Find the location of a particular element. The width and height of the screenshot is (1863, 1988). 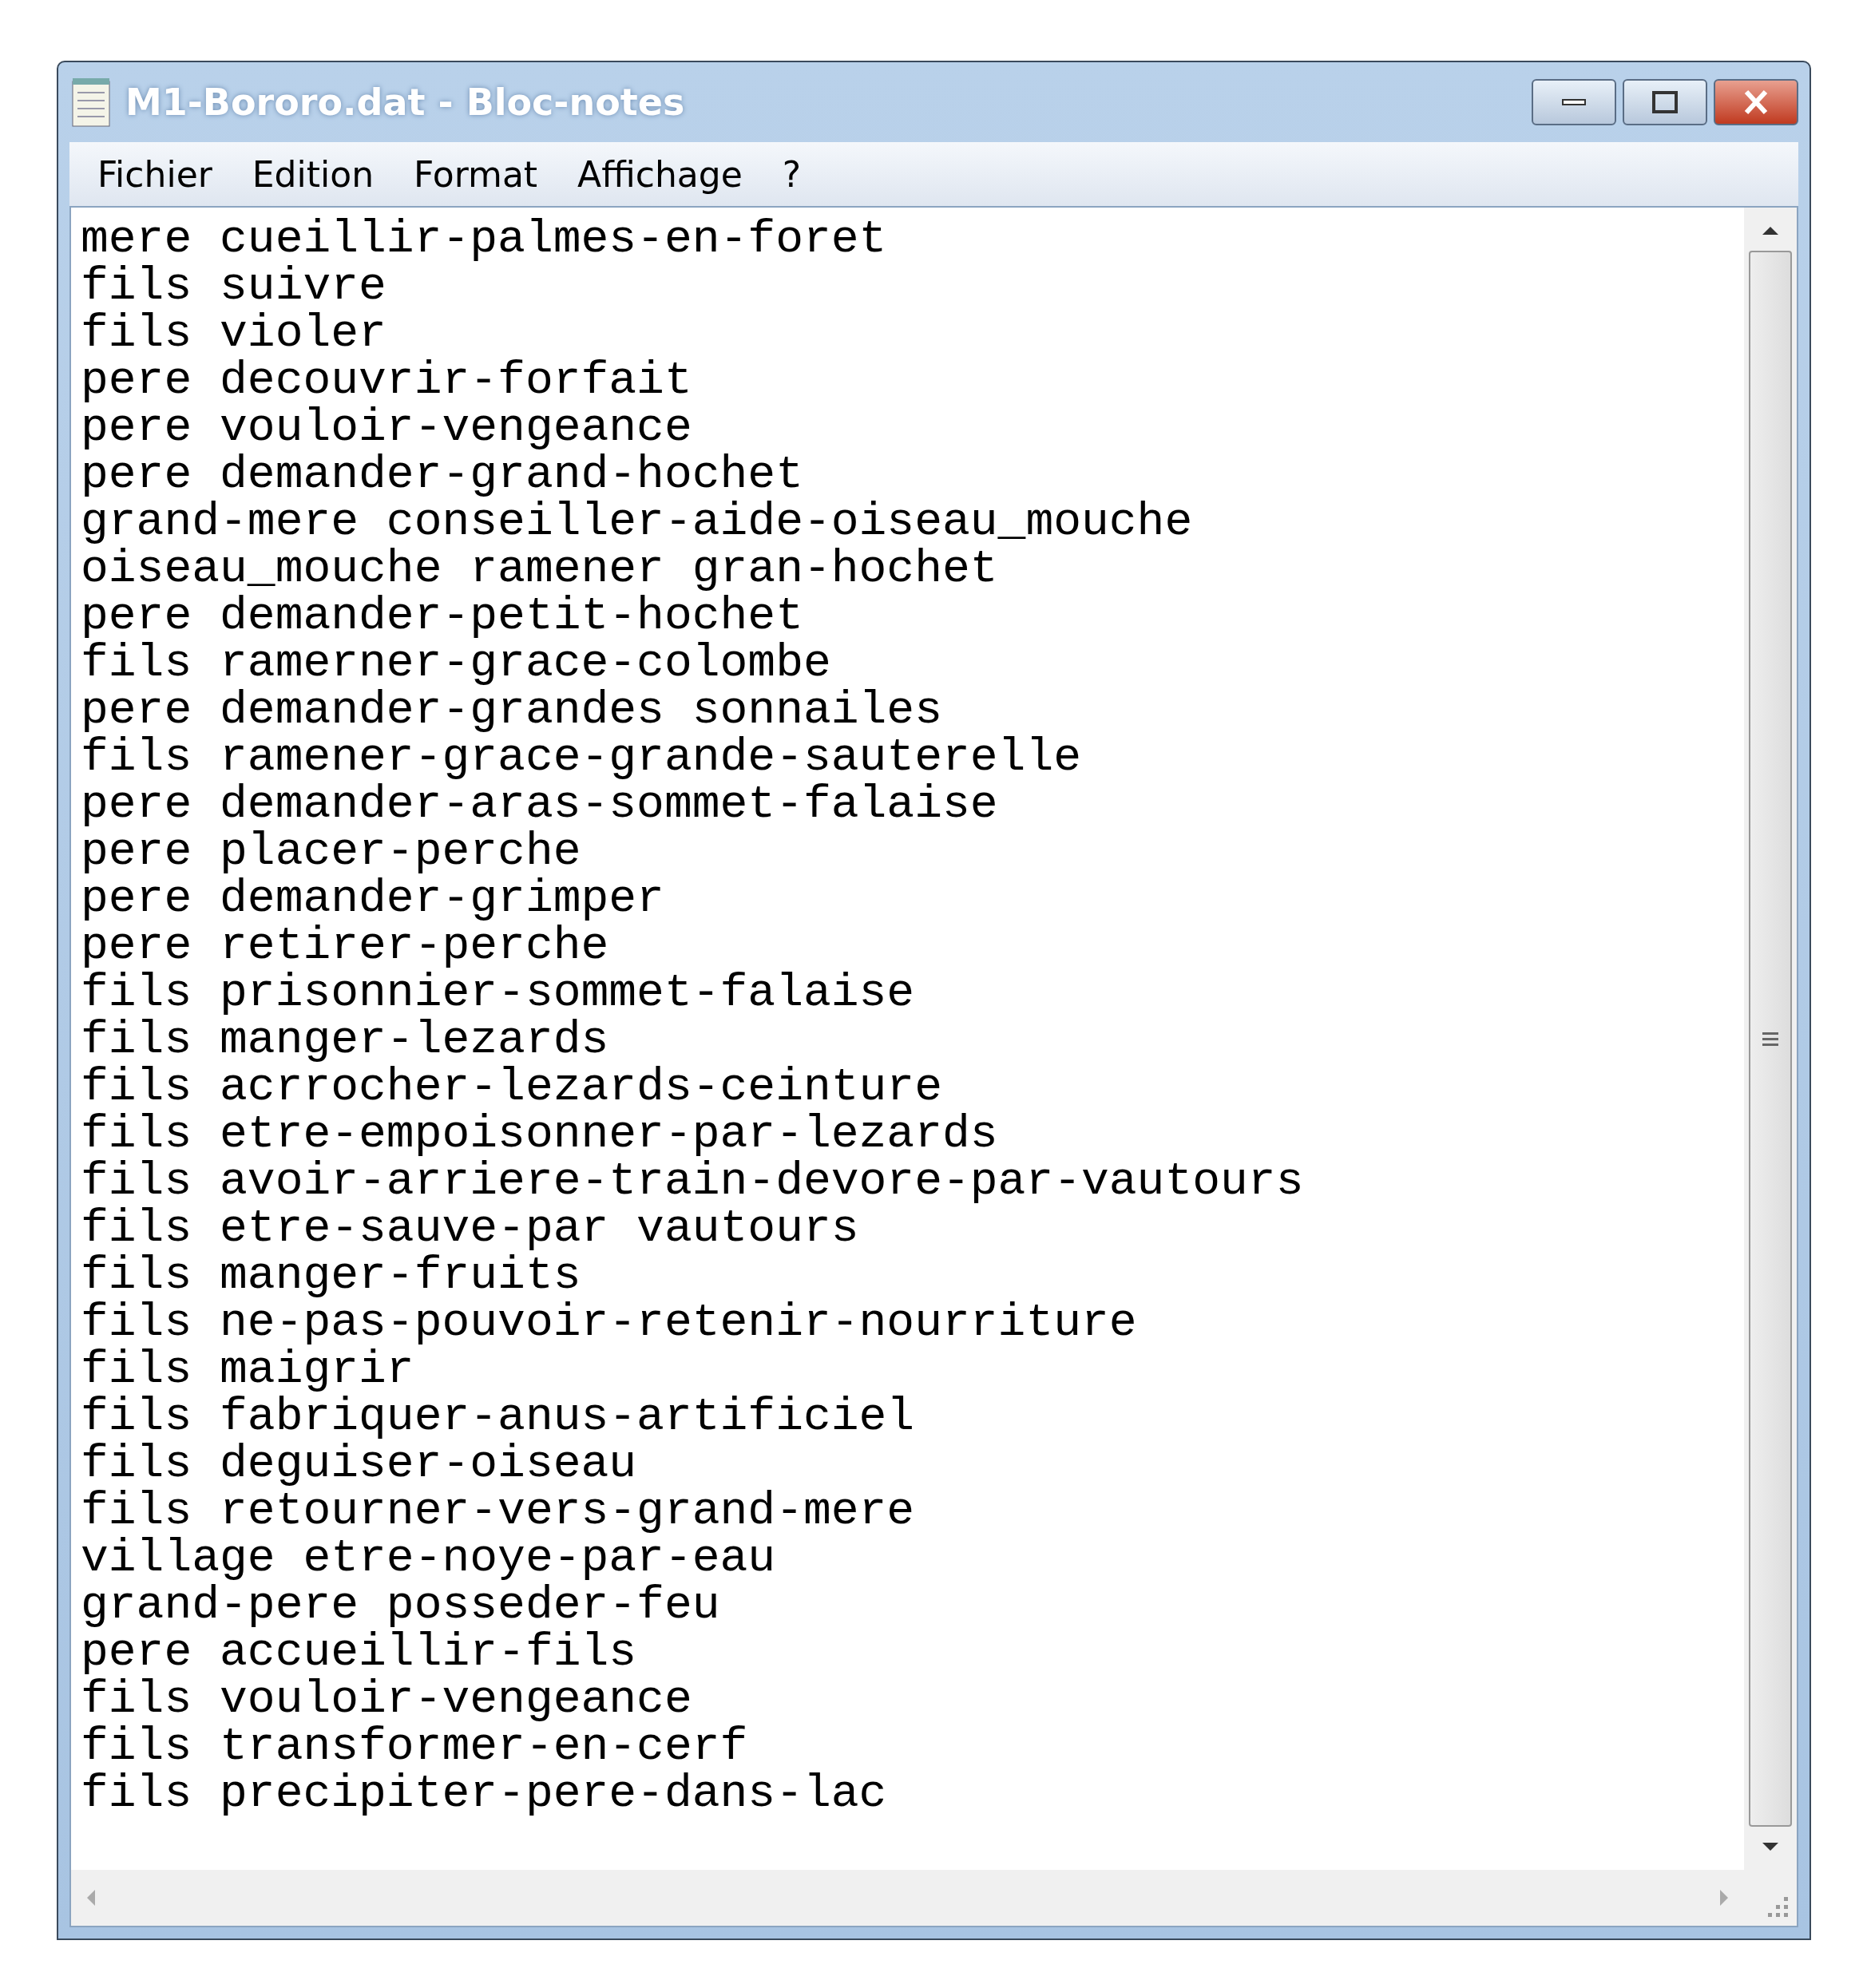

text-line: fils etre-sauve-par vautours is located at coordinates (470, 1228).